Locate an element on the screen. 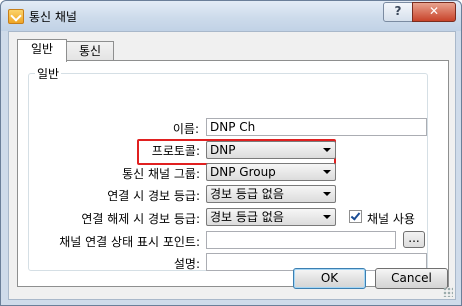 The image size is (462, 306). connect-alarm-label: 연결 시 경보 등급: is located at coordinates (153, 196).